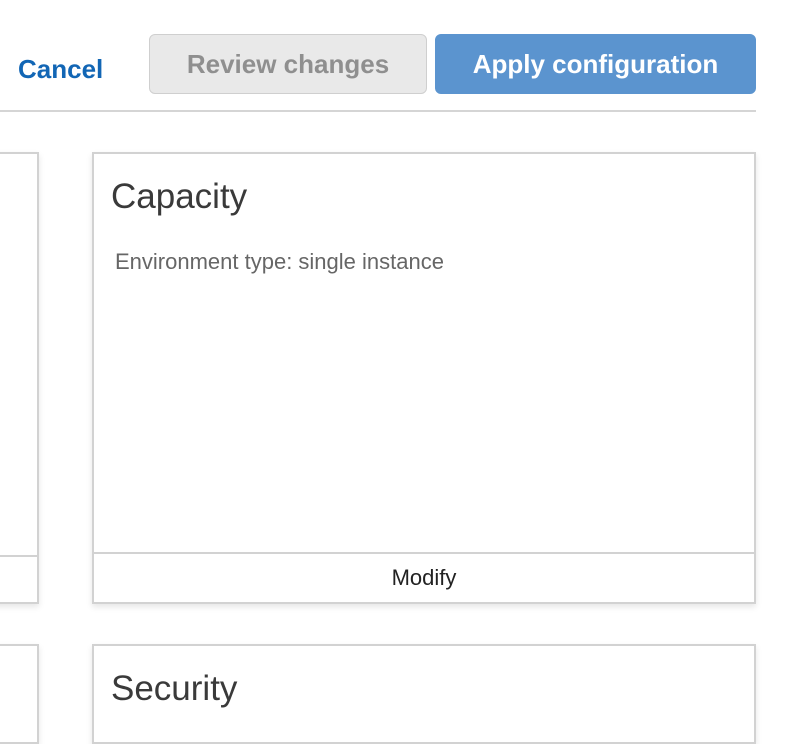  Describe the element at coordinates (19, 694) in the screenshot. I see `left-card-partial-lower` at that location.